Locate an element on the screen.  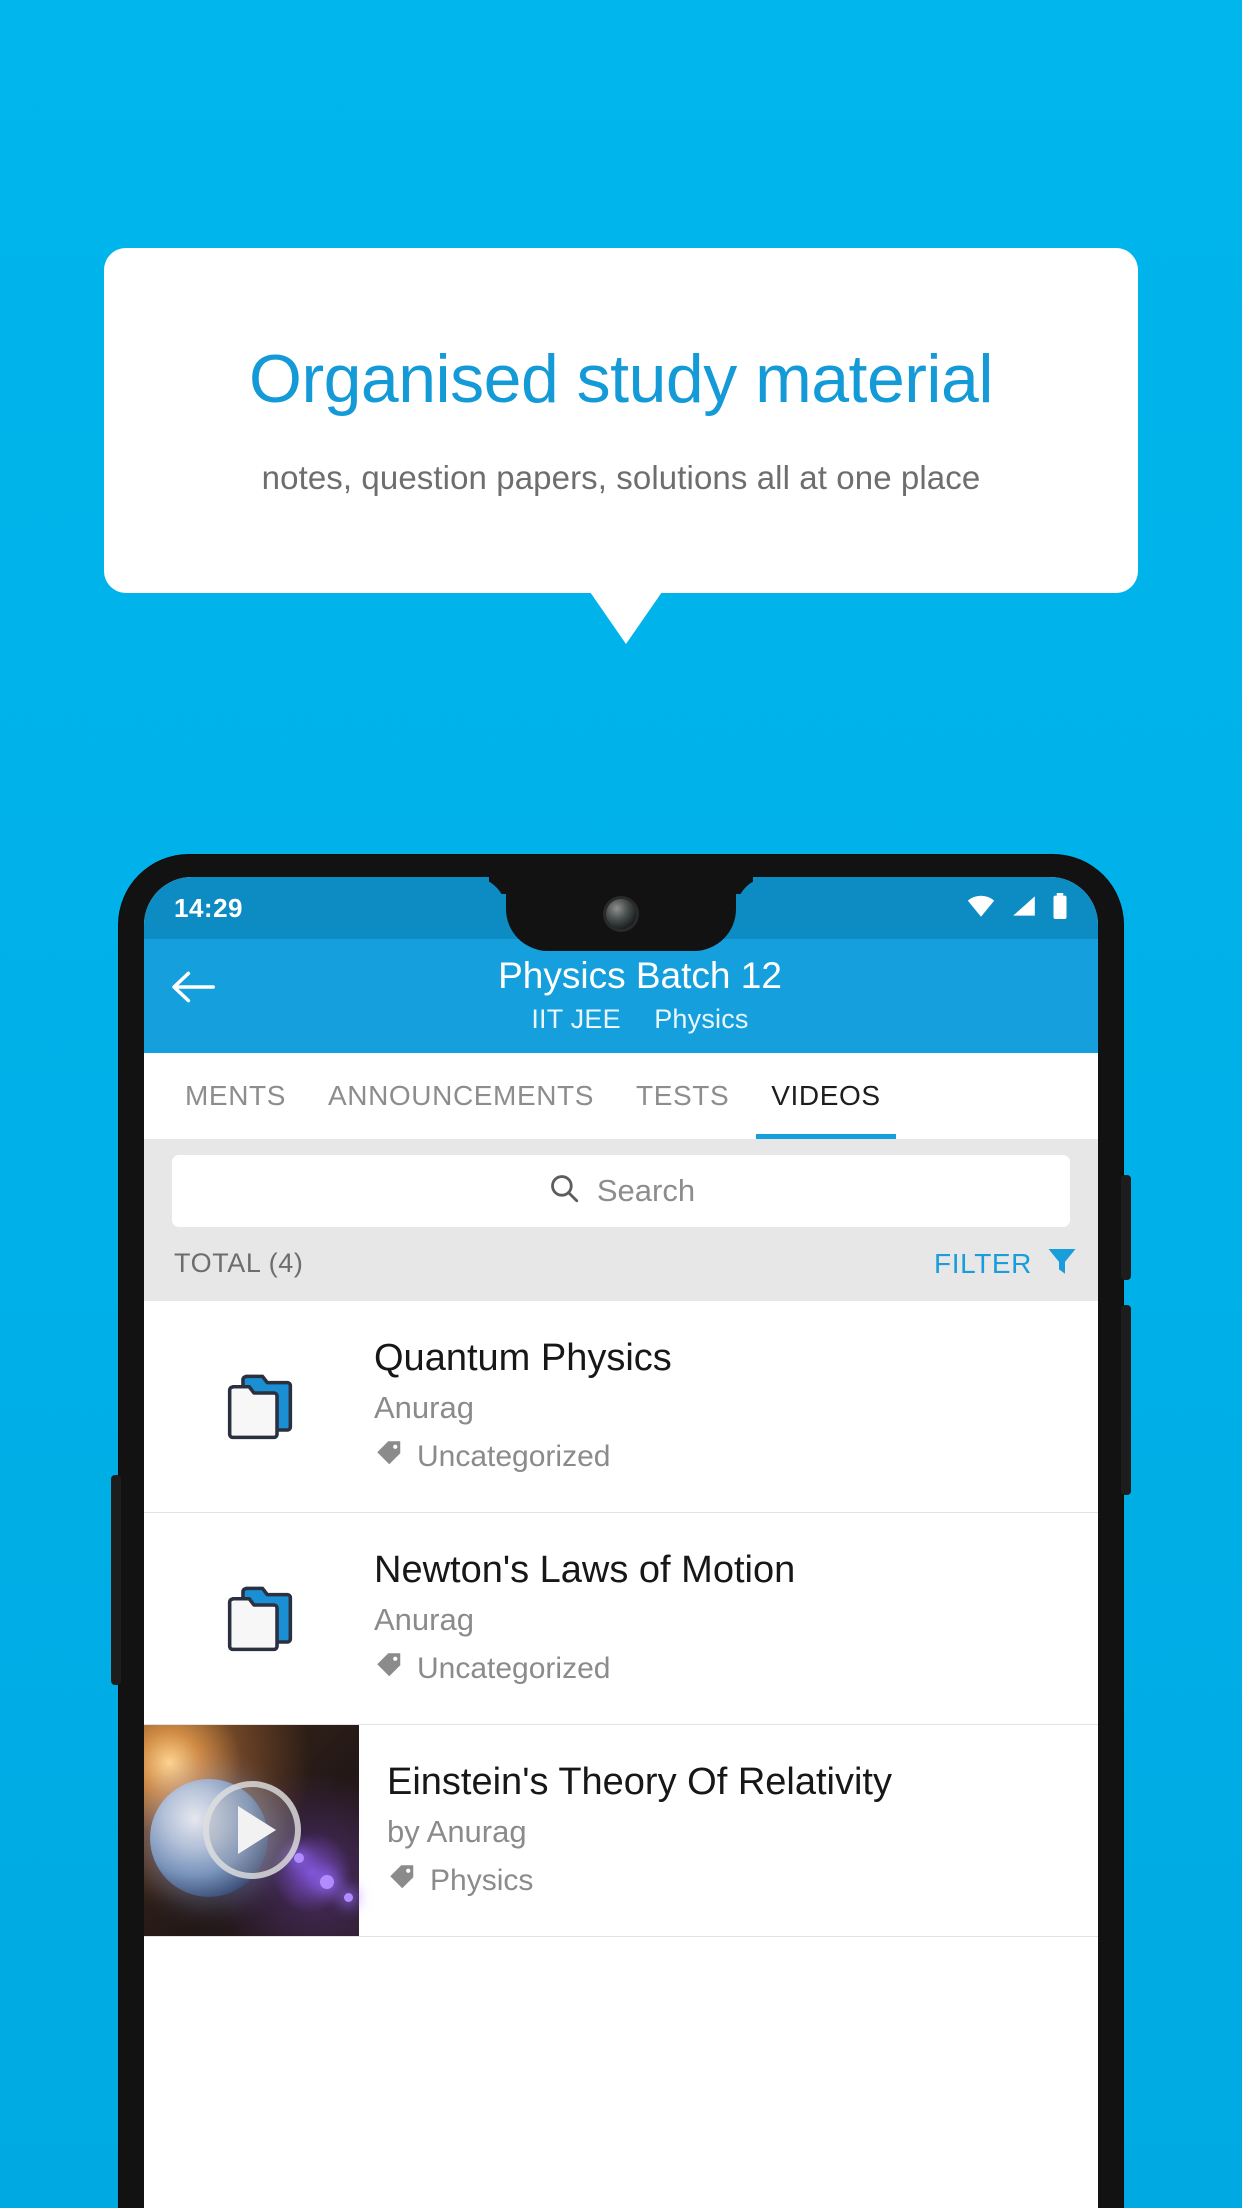
status-time: 14:29 is located at coordinates (208, 907).